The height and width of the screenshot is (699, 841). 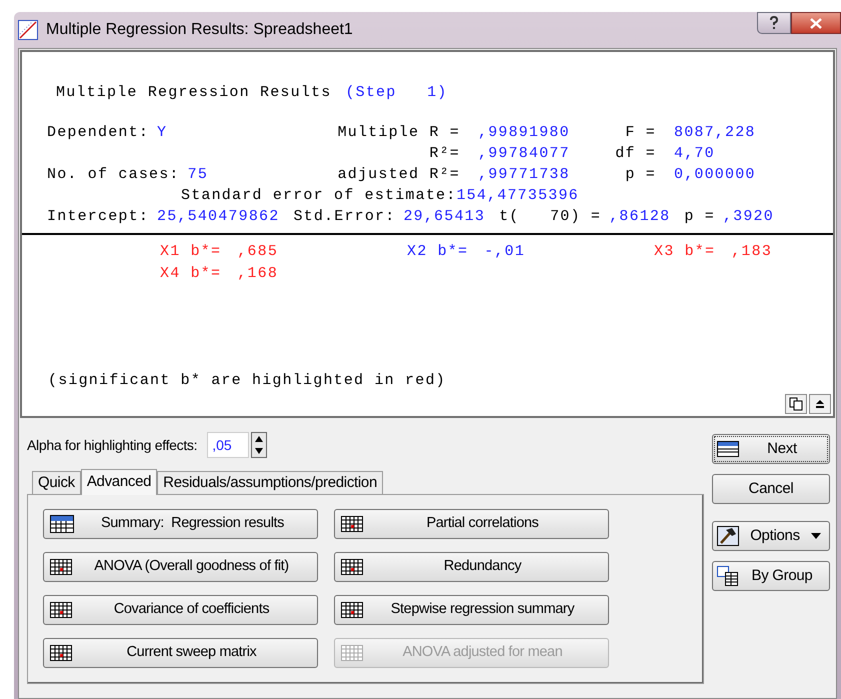 I want to click on window-title: Multiple Regression Results: Spreadsheet1, so click(x=199, y=30).